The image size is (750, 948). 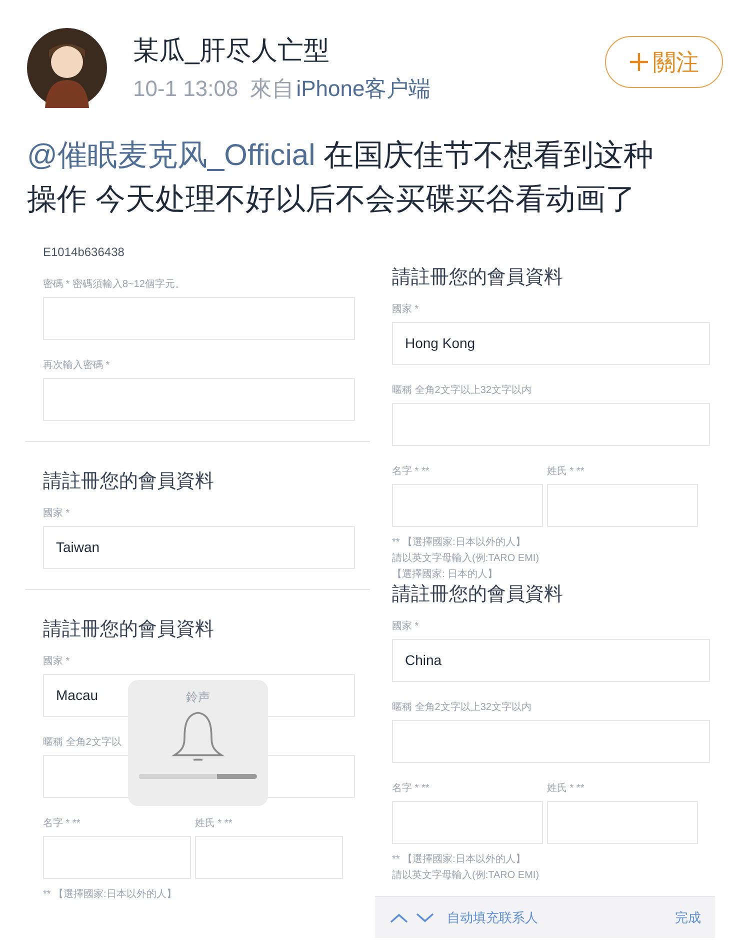 What do you see at coordinates (340, 178) in the screenshot?
I see `post-text: @催眠麦克风_Official 在国庆佳节不想看到这种操作 今天处理不好以后不会买碟买谷看动画了` at bounding box center [340, 178].